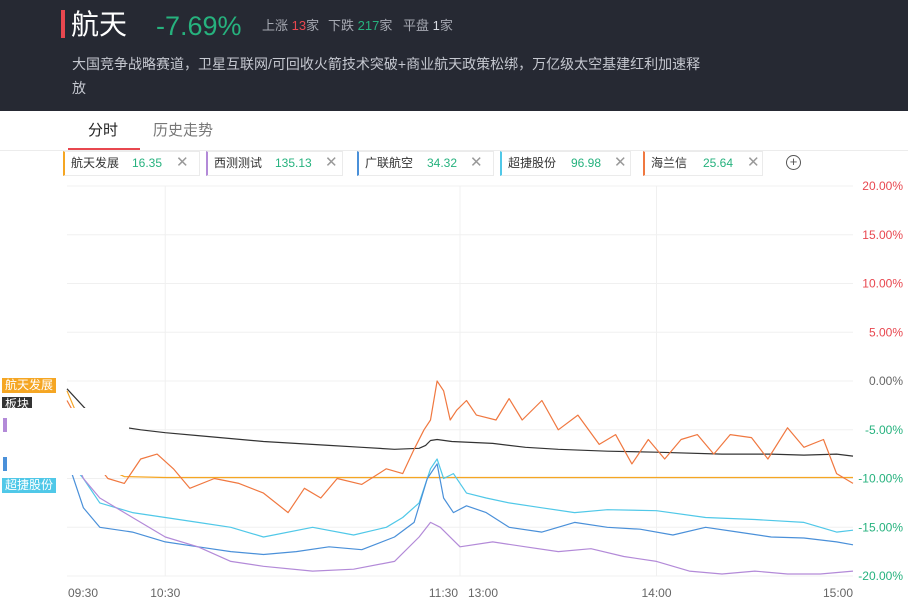 The width and height of the screenshot is (908, 604). Describe the element at coordinates (165, 593) in the screenshot. I see `x-tick-label: 10:30` at that location.